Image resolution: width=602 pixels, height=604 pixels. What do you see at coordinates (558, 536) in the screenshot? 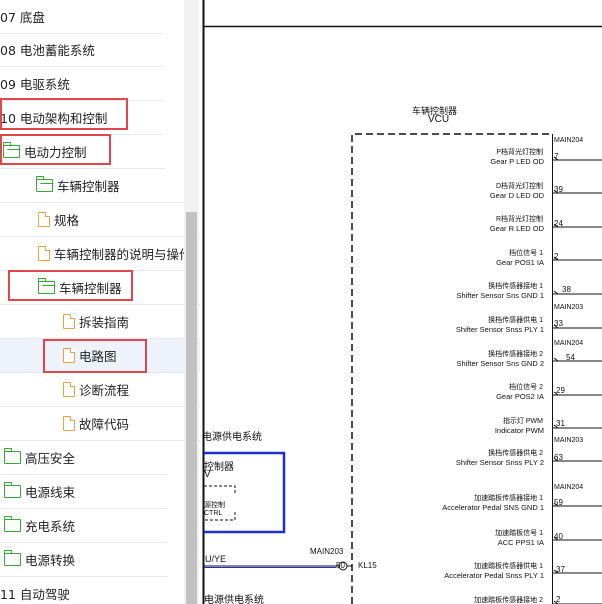
I see `pin-number: 40` at bounding box center [558, 536].